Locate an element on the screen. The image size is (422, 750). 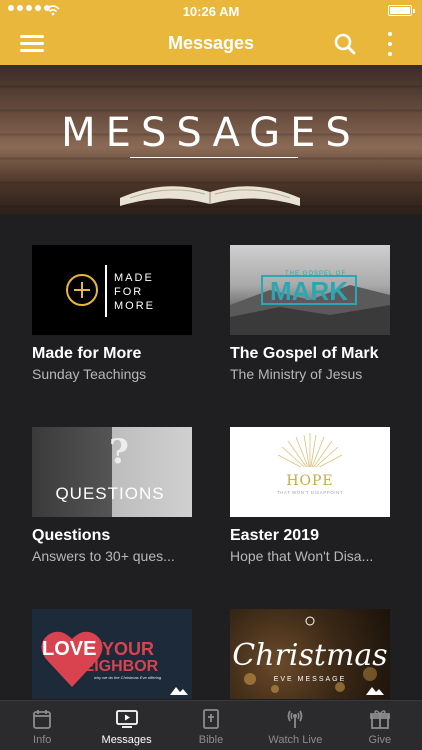
search-icon is located at coordinates (345, 44).